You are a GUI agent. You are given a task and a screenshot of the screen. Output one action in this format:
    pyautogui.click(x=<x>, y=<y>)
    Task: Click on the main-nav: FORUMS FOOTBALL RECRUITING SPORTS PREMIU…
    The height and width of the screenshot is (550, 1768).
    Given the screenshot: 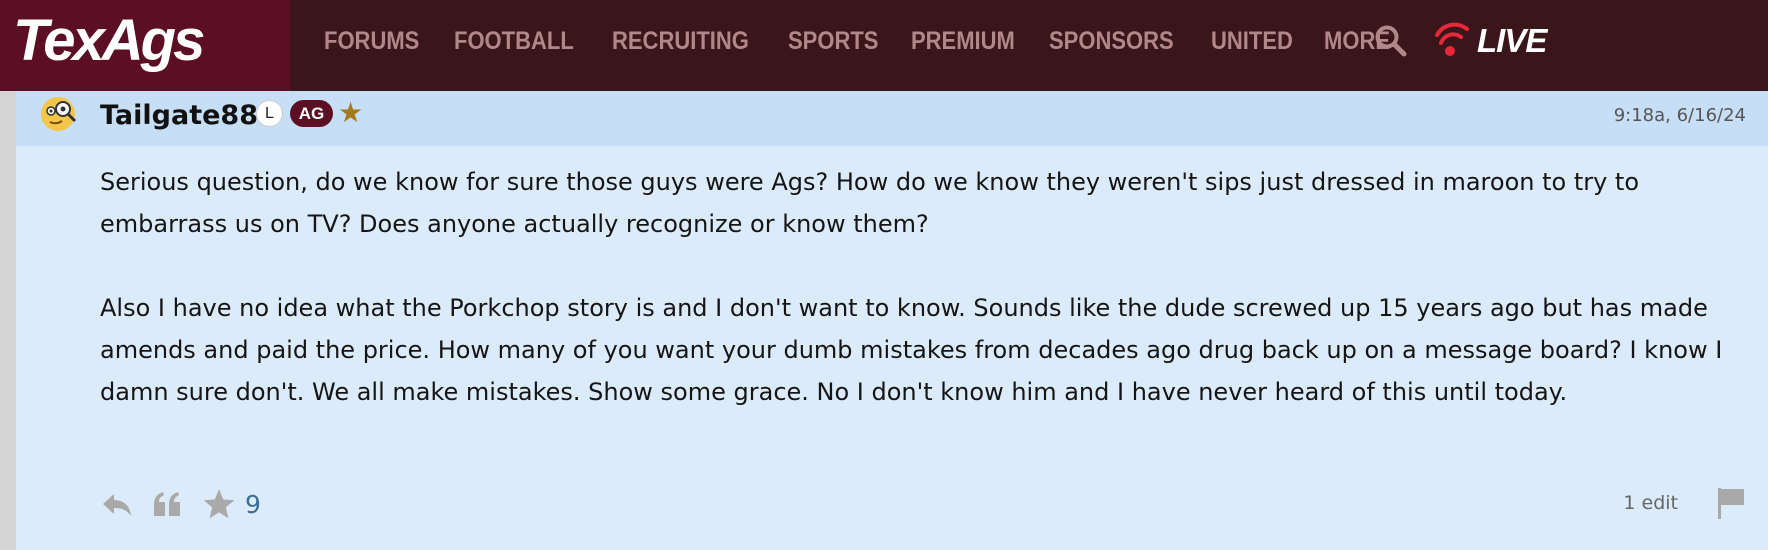 What is the action you would take?
    pyautogui.click(x=861, y=41)
    